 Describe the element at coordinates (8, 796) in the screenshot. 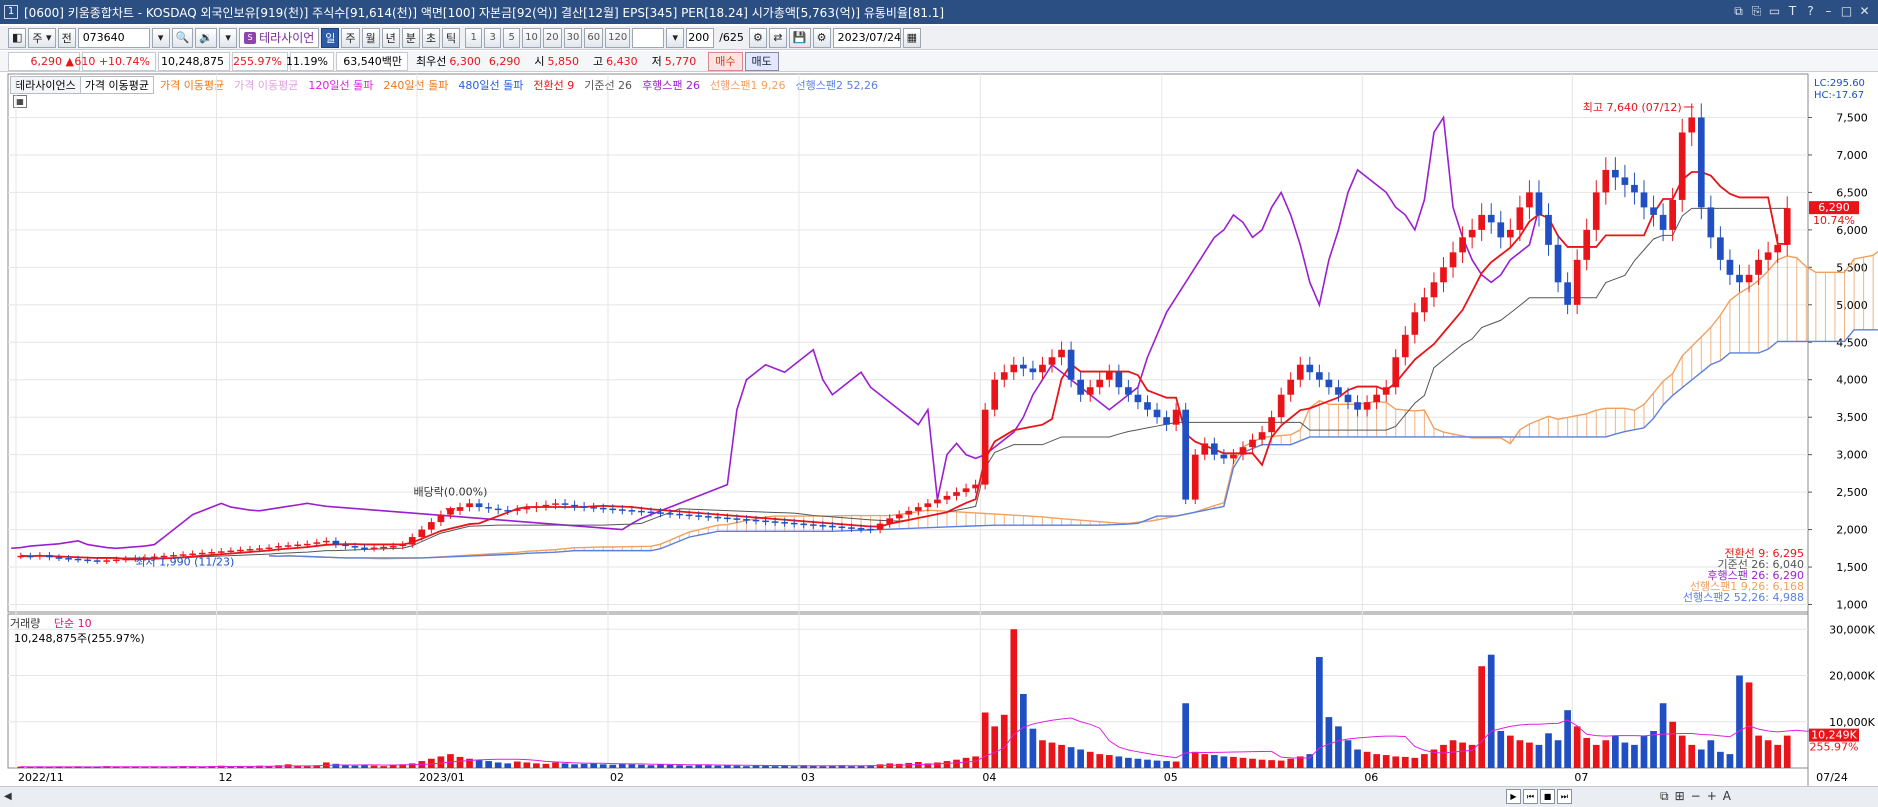

I see `scroll-left-icon: ◀` at that location.